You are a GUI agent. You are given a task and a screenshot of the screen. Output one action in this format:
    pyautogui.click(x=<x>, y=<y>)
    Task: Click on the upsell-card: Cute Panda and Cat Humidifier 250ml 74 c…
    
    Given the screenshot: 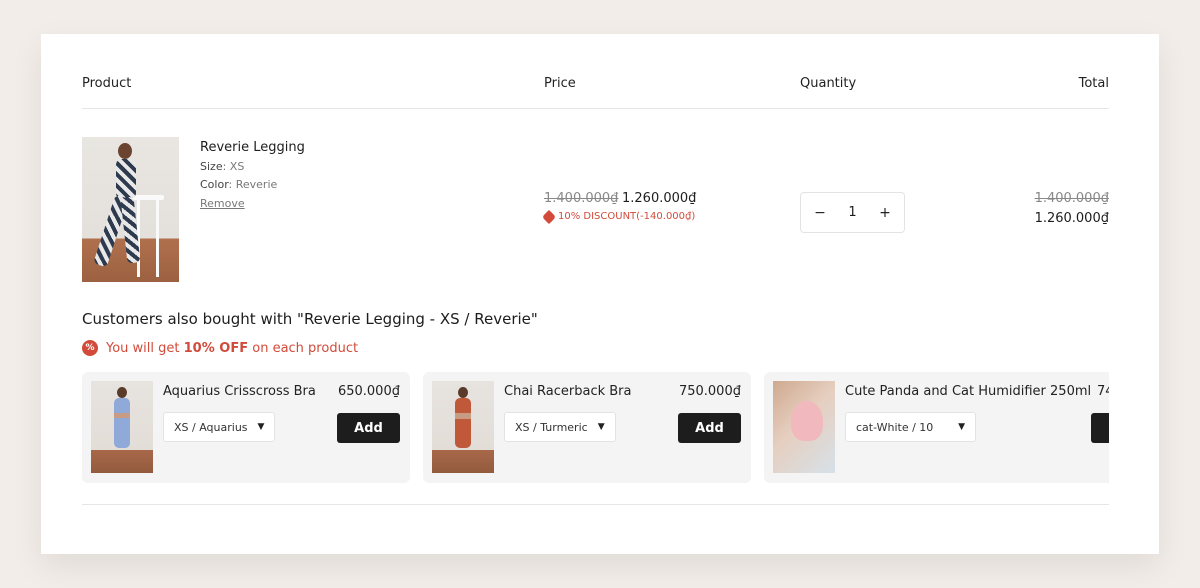 What is the action you would take?
    pyautogui.click(x=936, y=427)
    